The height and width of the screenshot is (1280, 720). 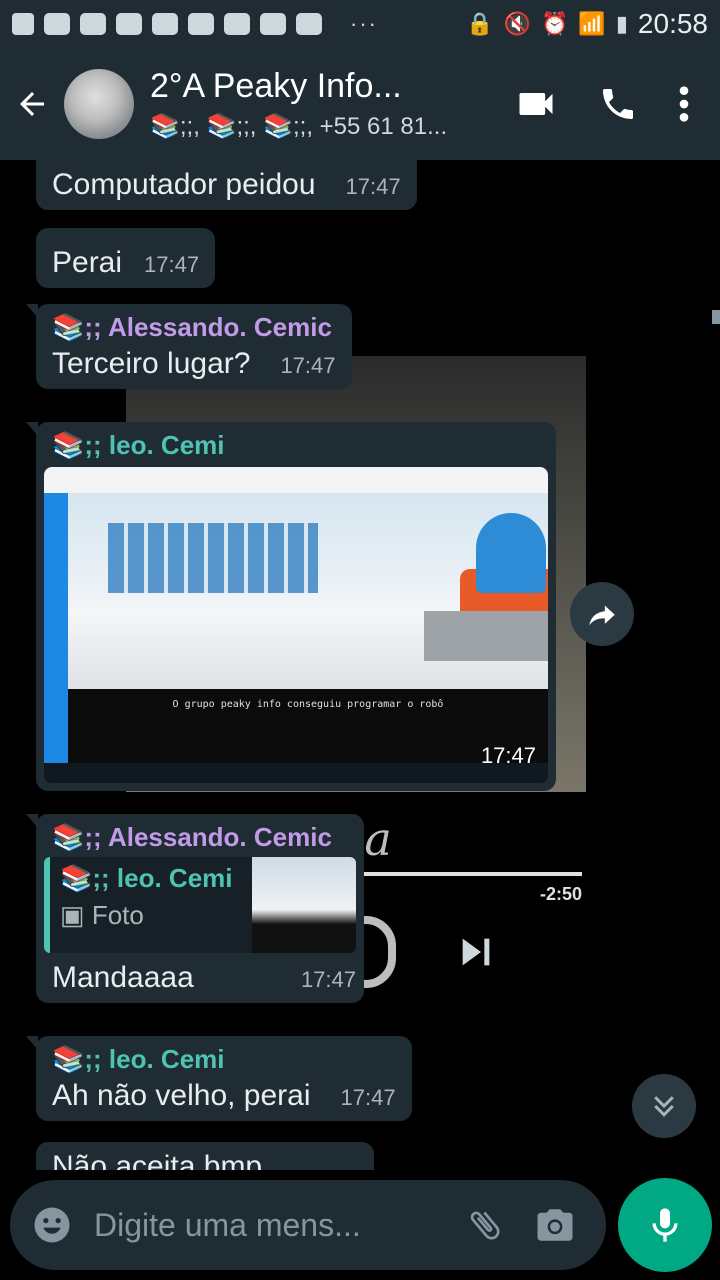 What do you see at coordinates (99, 104) in the screenshot?
I see `group-avatar` at bounding box center [99, 104].